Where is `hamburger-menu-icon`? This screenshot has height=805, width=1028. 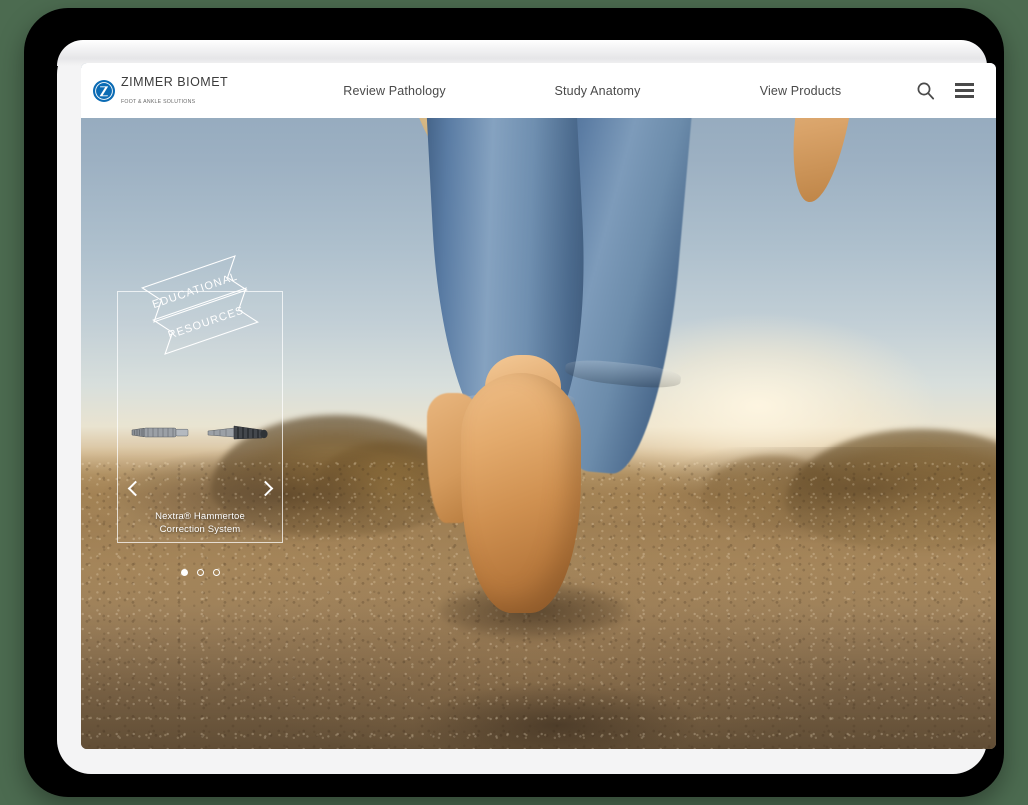 hamburger-menu-icon is located at coordinates (964, 90).